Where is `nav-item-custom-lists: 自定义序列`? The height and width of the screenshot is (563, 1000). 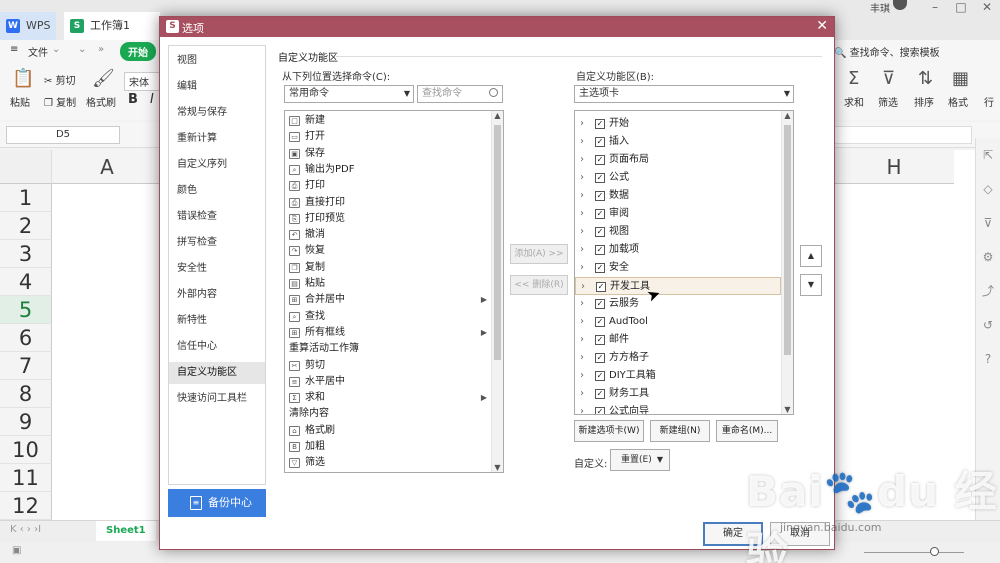
nav-item-custom-lists: 自定义序列 is located at coordinates (217, 165).